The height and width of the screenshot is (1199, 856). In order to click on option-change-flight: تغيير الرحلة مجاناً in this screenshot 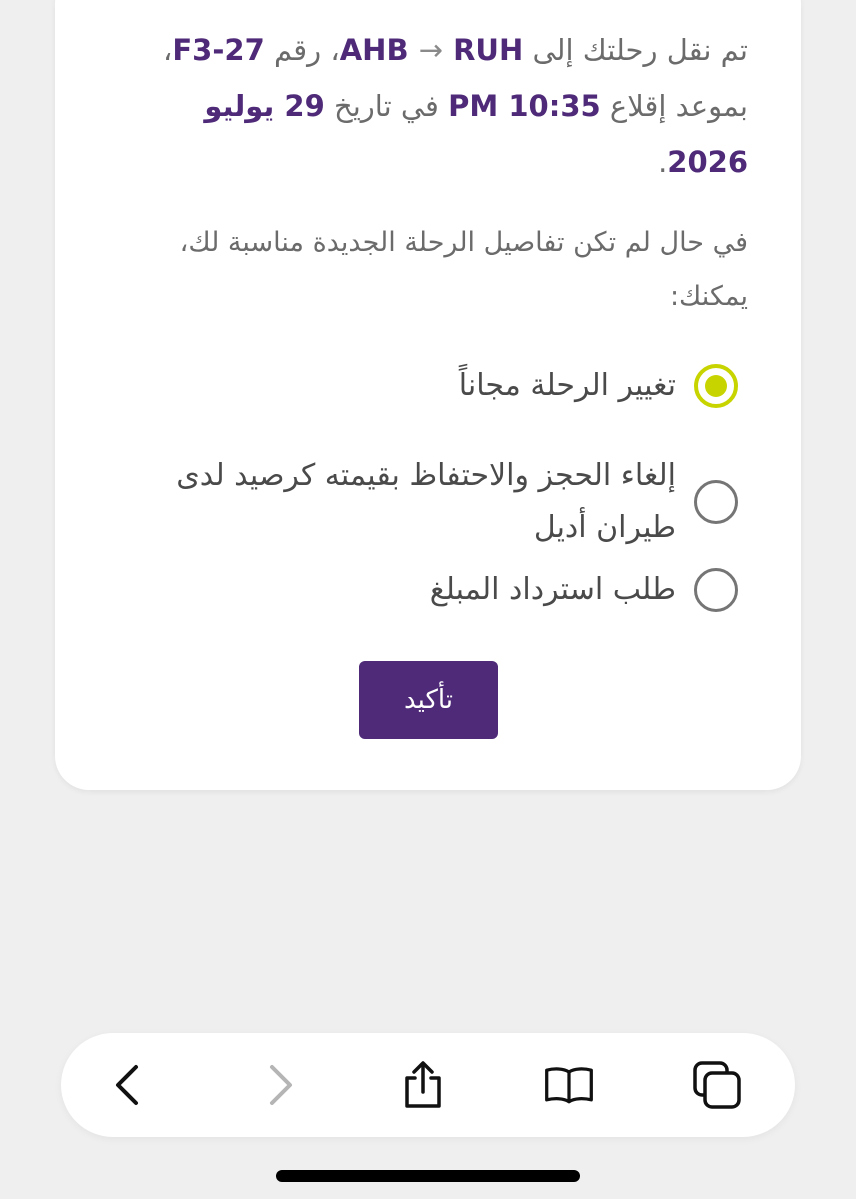, I will do `click(438, 386)`.